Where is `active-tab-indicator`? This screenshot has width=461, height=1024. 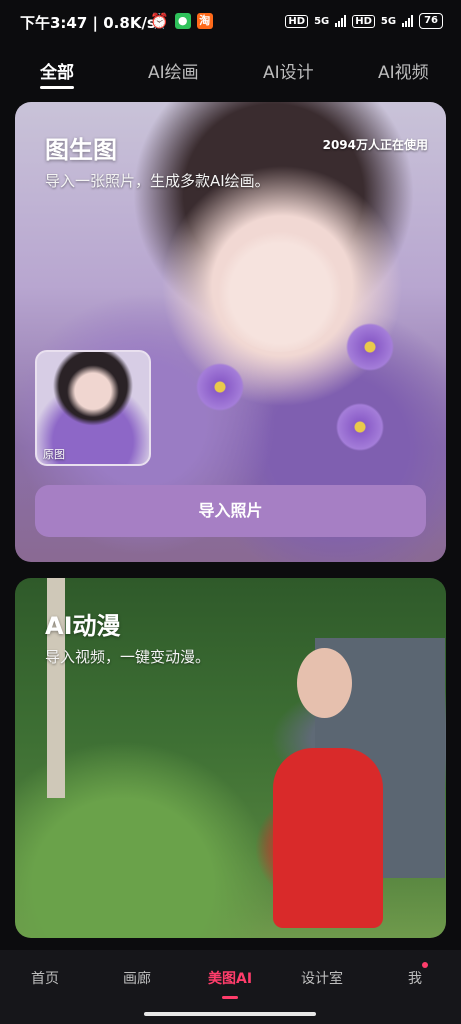 active-tab-indicator is located at coordinates (57, 87).